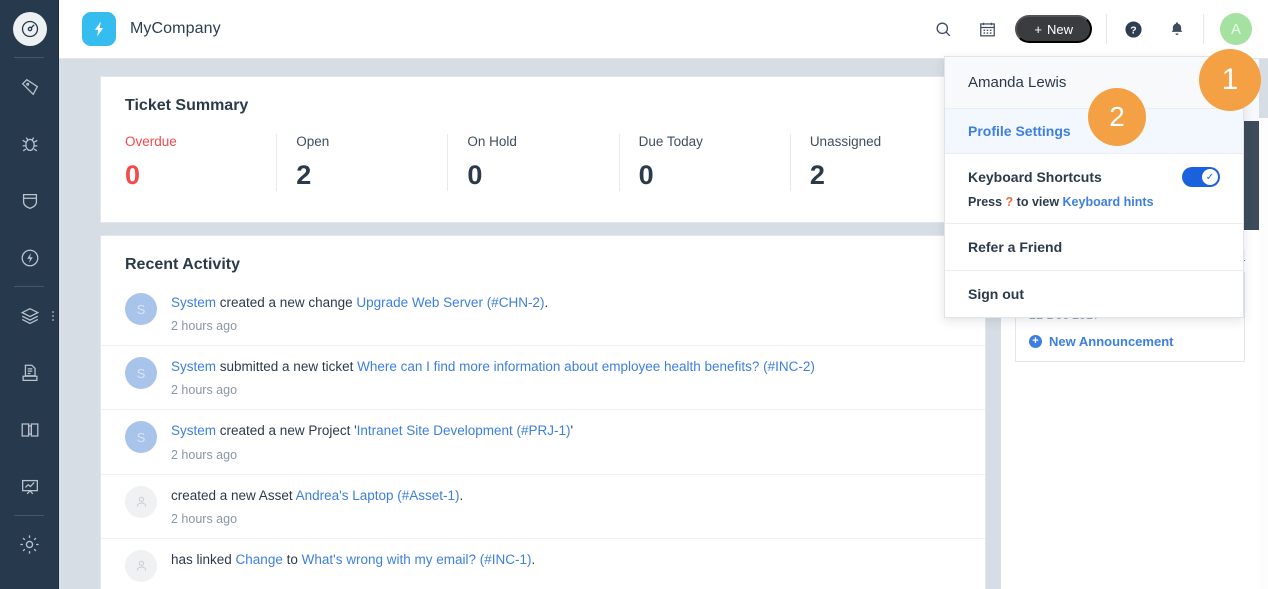 The image size is (1268, 589). Describe the element at coordinates (200, 162) in the screenshot. I see `summary-cell-overdue: Overdue 0` at that location.